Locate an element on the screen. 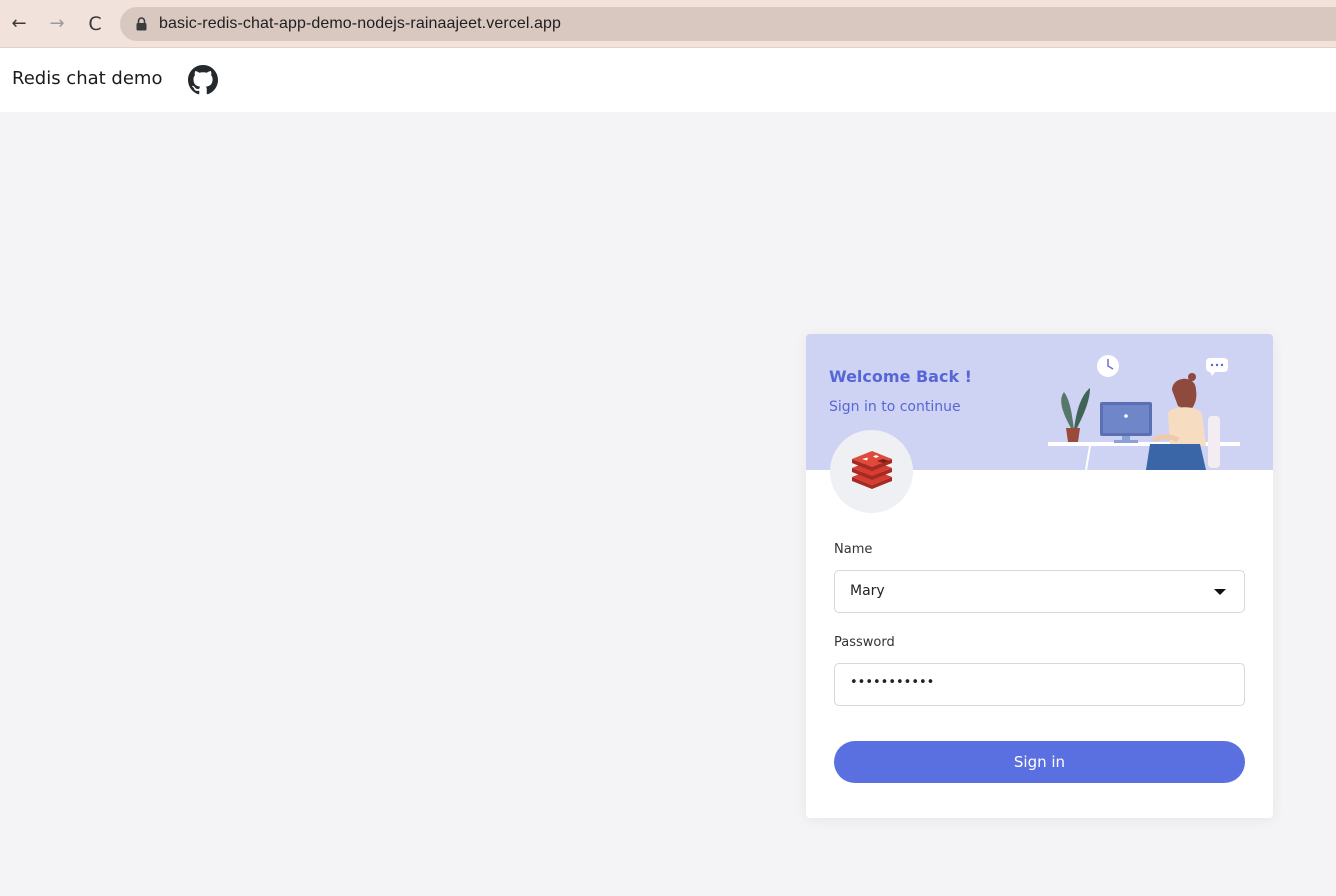  name-select-value: Mary is located at coordinates (867, 591).